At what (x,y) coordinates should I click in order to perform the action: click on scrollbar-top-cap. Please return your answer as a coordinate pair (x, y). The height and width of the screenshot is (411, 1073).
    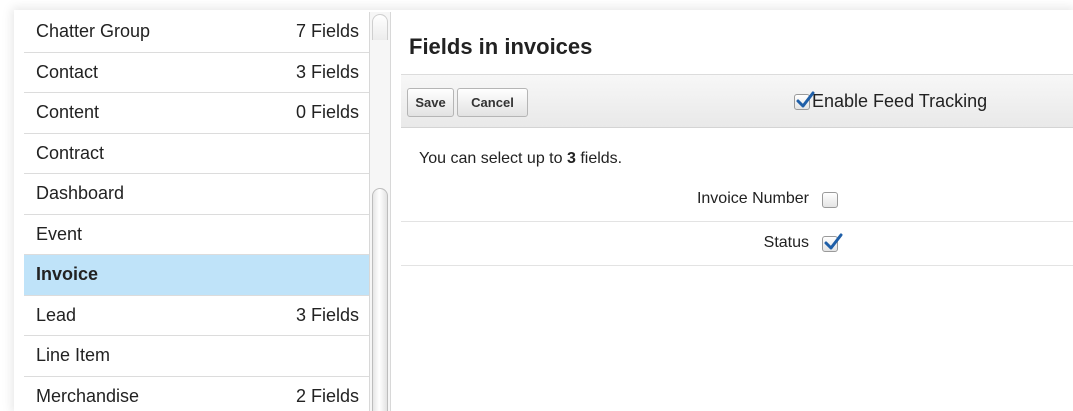
    Looking at the image, I should click on (380, 27).